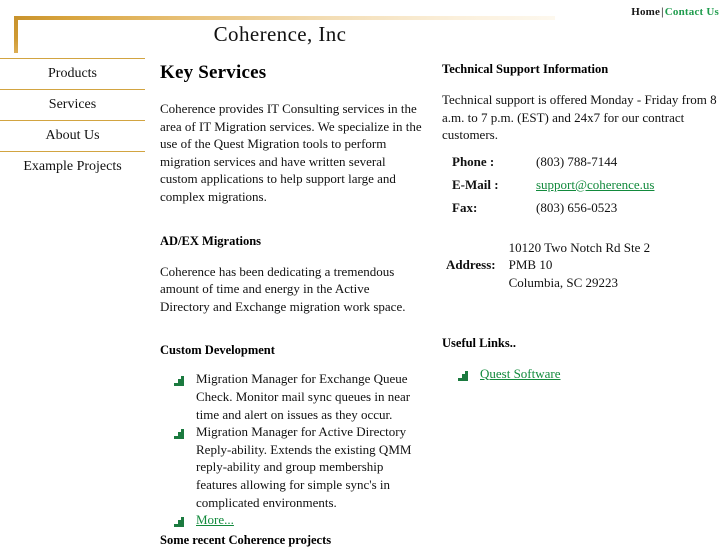  Describe the element at coordinates (280, 34) in the screenshot. I see `page-title: Coherence, Inc` at that location.